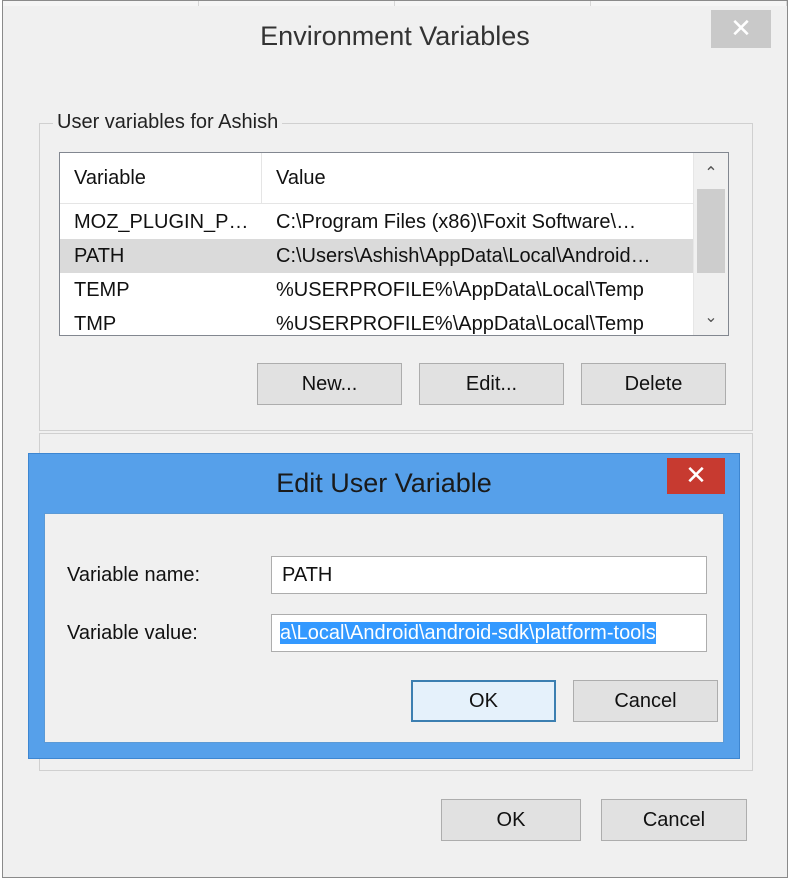 The height and width of the screenshot is (880, 792). I want to click on edit-ok-button: OK, so click(483, 701).